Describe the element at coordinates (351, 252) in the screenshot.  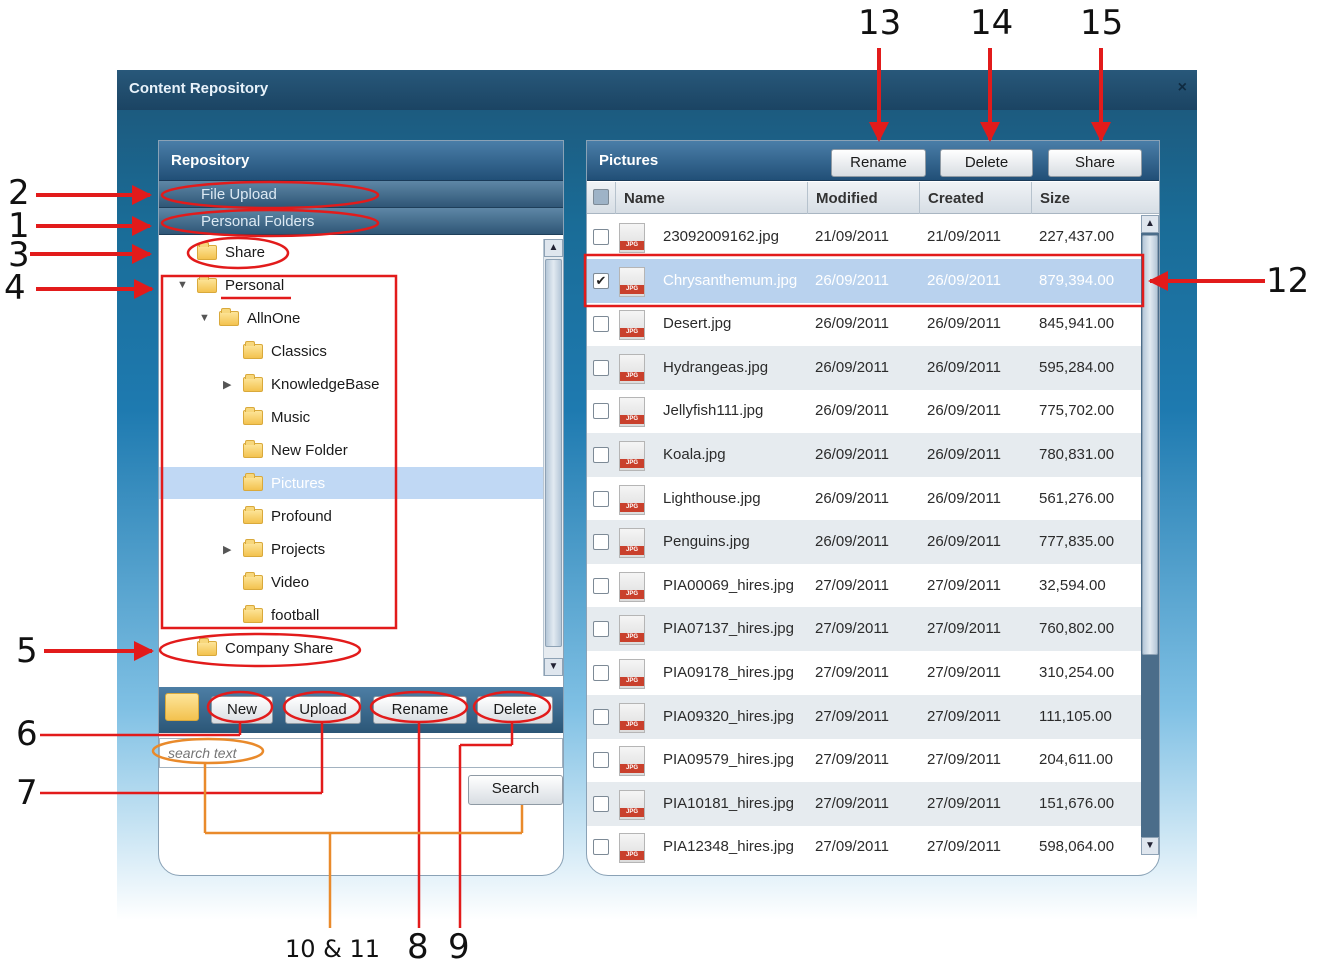
I see `tree-item-share: Share` at that location.